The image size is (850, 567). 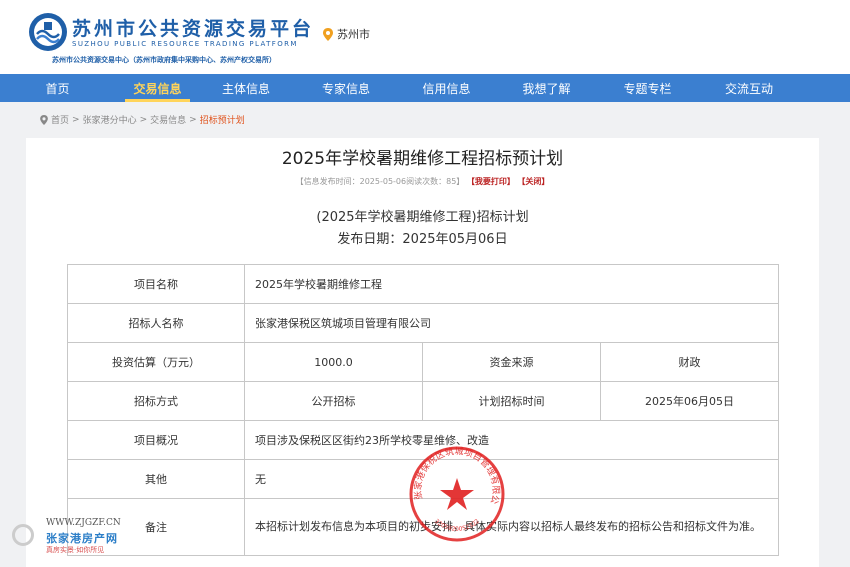 I want to click on table-row: 项目名称 2025年学校暑期维修工程, so click(x=423, y=284).